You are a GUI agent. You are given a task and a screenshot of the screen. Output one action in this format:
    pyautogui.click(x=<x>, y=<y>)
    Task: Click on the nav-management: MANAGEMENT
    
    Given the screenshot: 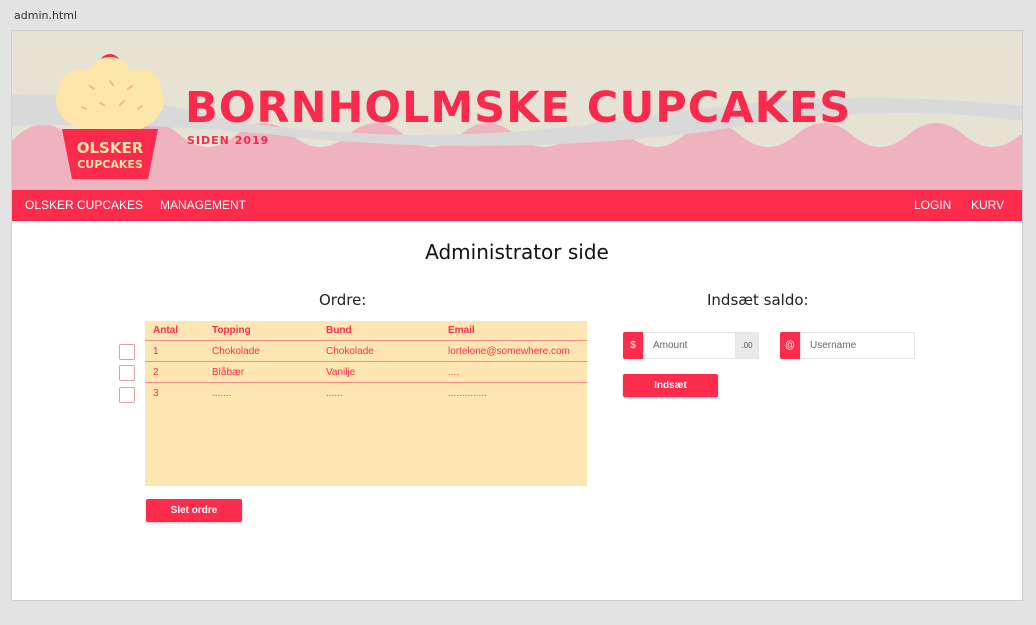 What is the action you would take?
    pyautogui.click(x=203, y=205)
    